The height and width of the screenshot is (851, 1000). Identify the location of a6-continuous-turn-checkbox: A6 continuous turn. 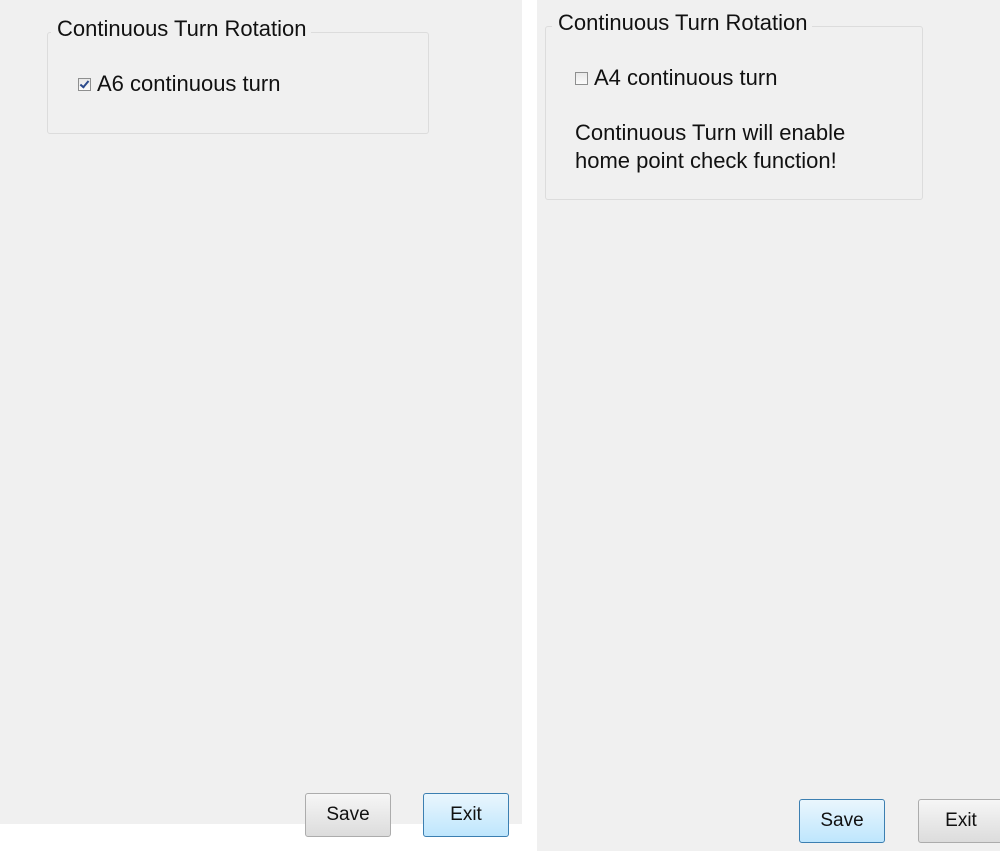
(179, 84).